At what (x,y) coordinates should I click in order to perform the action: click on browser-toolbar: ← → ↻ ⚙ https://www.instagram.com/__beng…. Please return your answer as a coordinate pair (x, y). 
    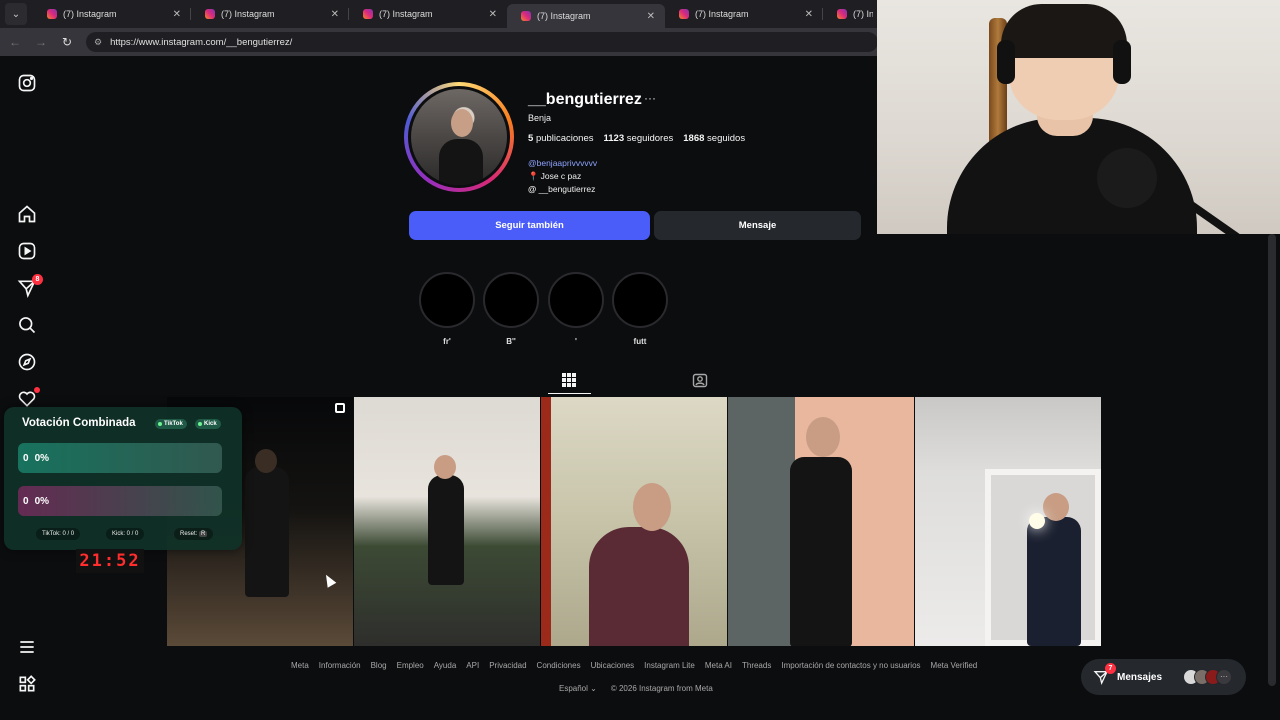
    Looking at the image, I should click on (440, 42).